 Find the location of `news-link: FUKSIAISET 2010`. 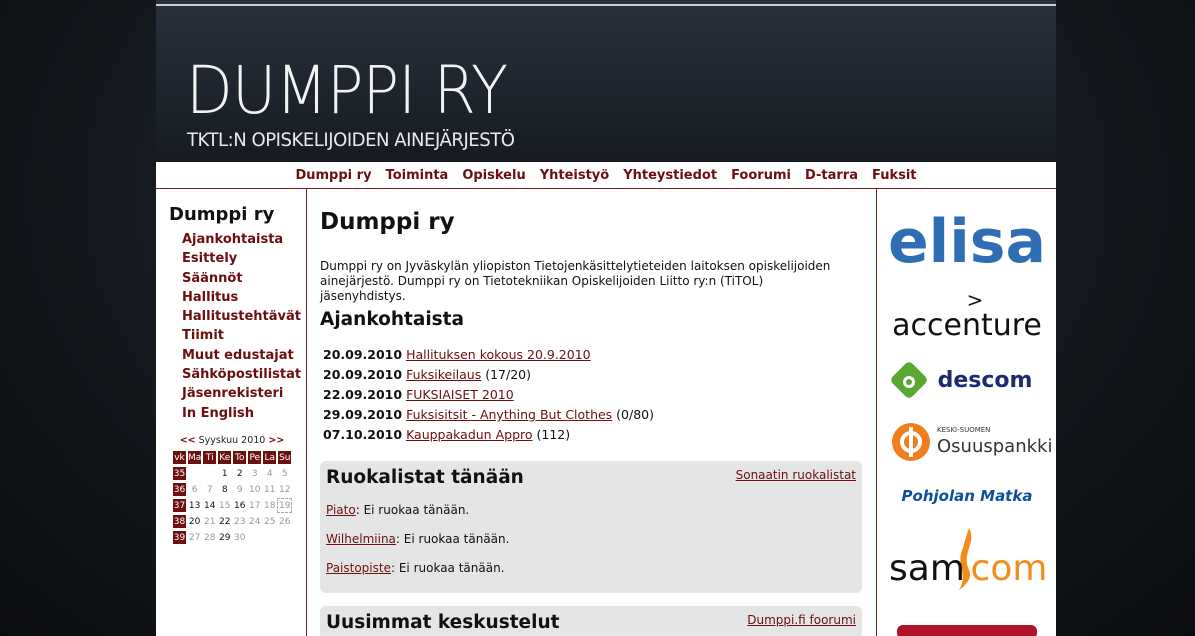

news-link: FUKSIAISET 2010 is located at coordinates (460, 394).